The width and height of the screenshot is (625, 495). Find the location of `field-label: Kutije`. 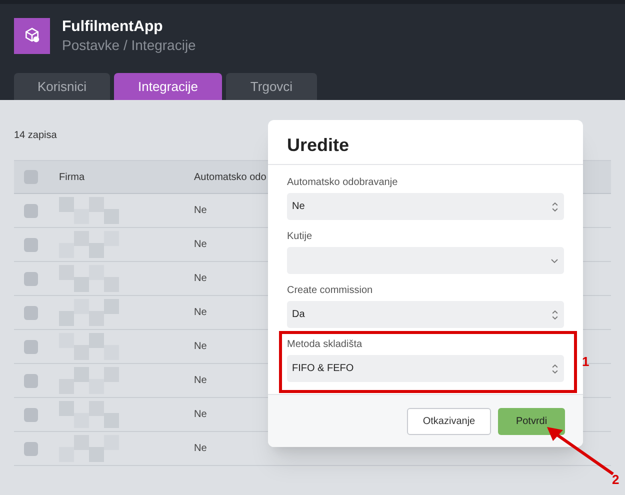

field-label: Kutije is located at coordinates (300, 237).